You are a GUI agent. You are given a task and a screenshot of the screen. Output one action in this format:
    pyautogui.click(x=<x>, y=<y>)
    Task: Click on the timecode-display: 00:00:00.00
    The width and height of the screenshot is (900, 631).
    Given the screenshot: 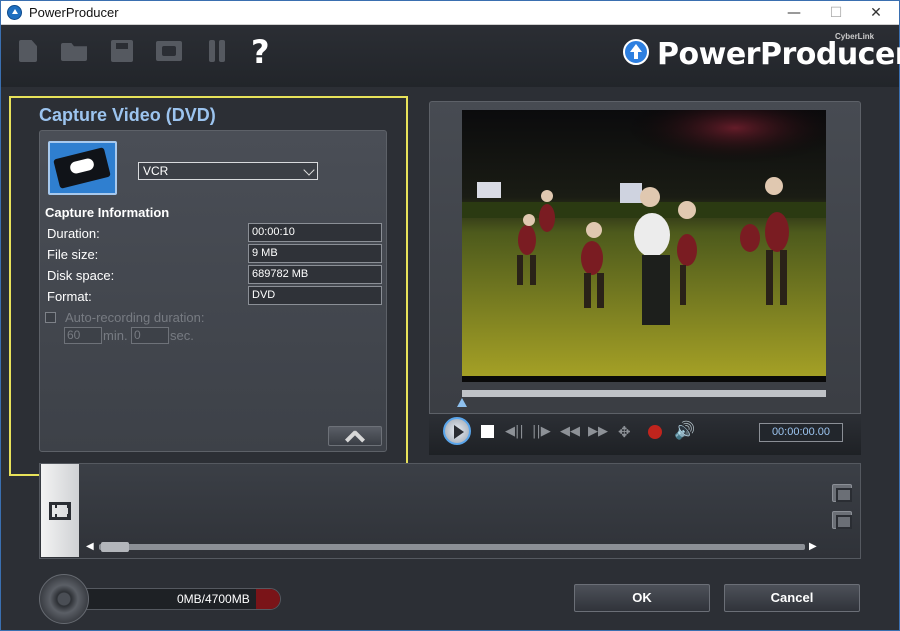 What is the action you would take?
    pyautogui.click(x=801, y=432)
    